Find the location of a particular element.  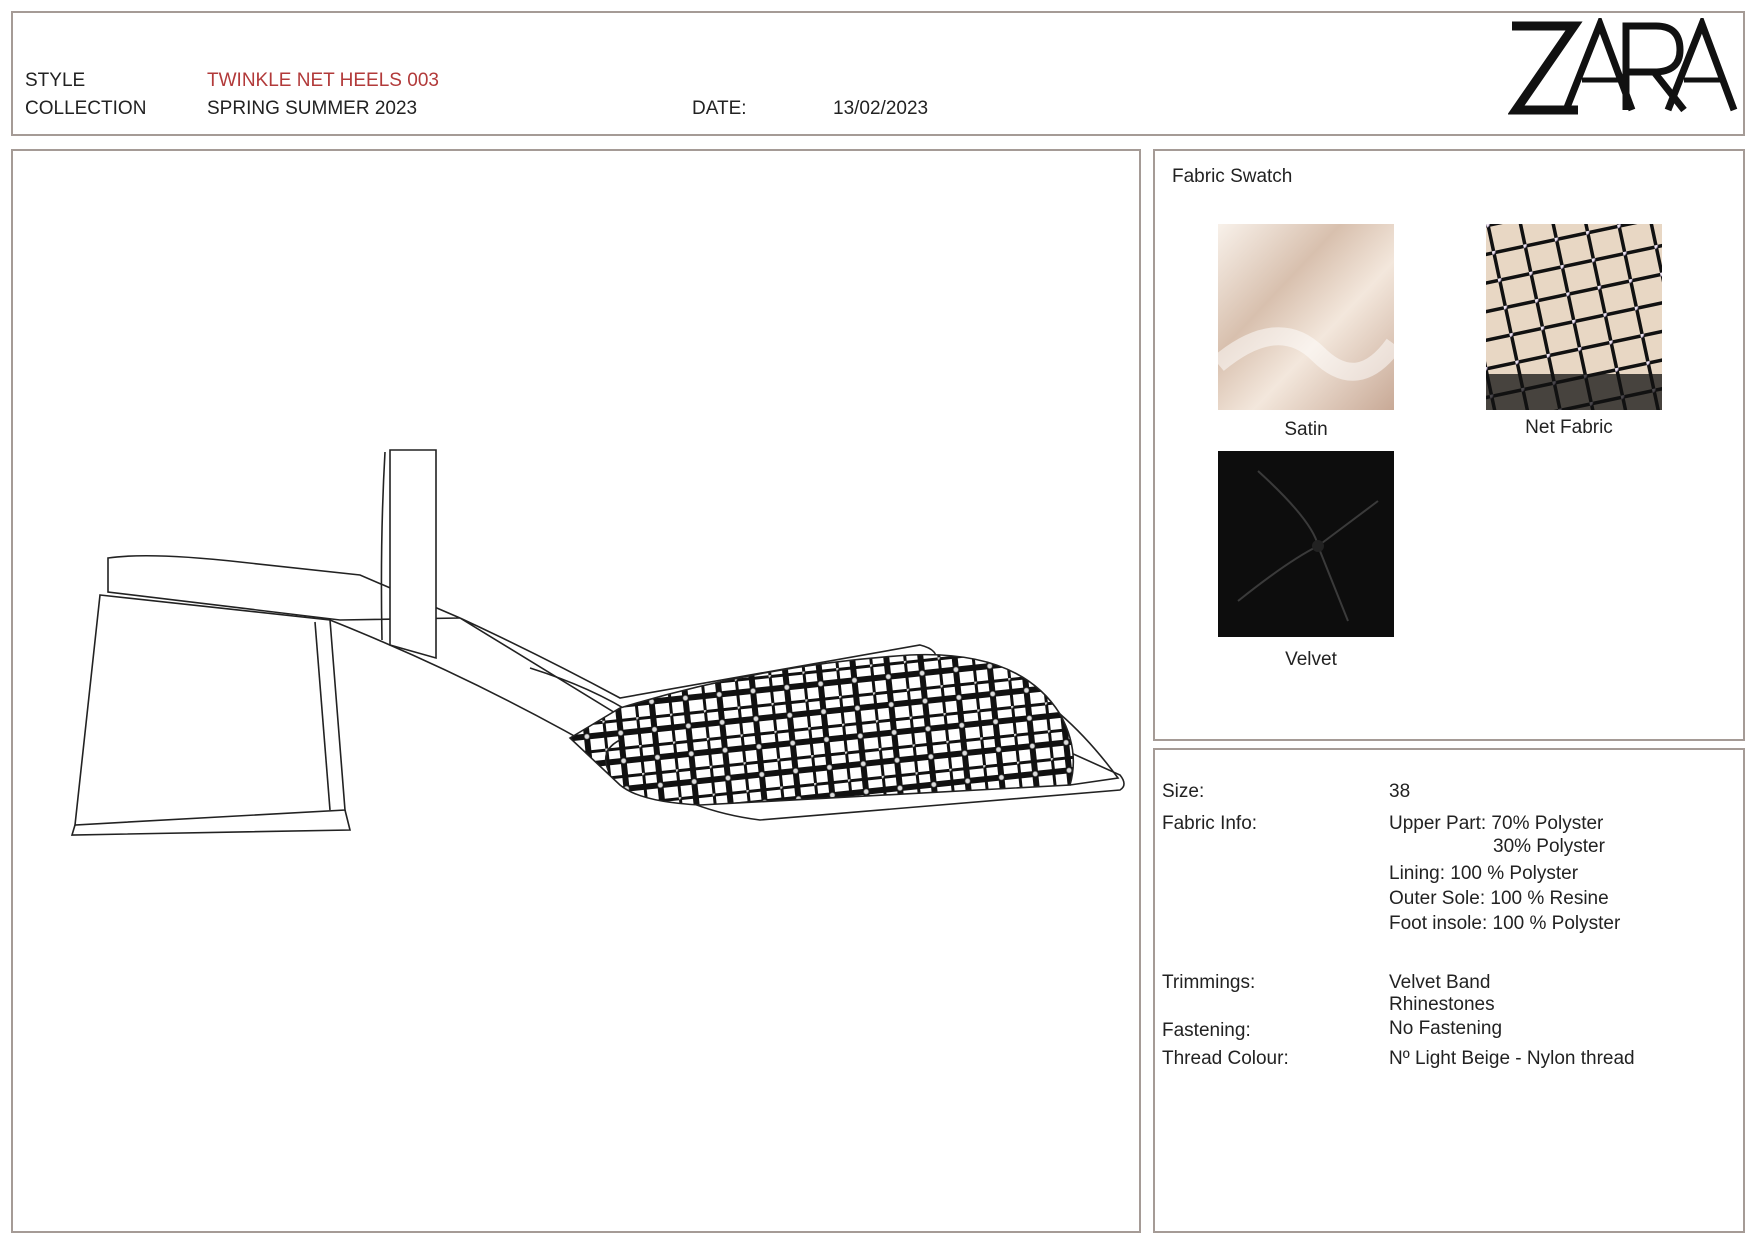

brand-logo is located at coordinates (1623, 66).